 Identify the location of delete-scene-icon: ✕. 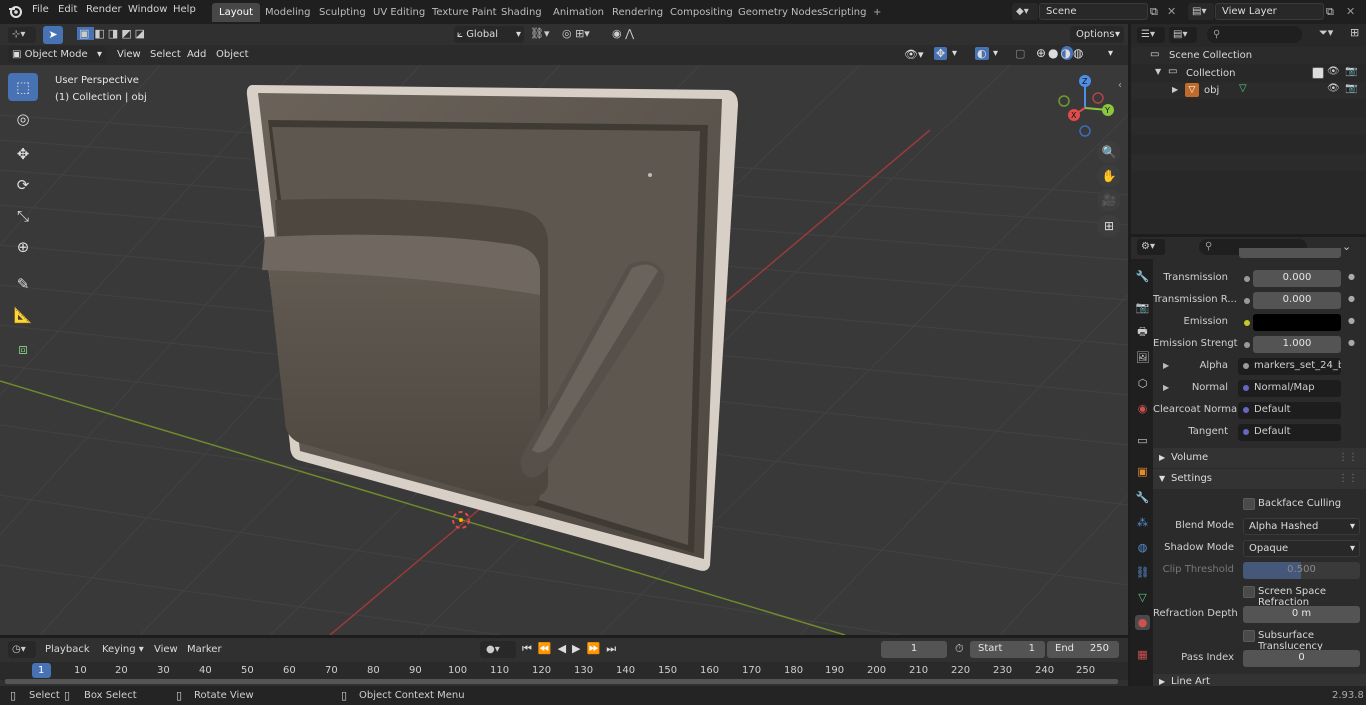
(1174, 11).